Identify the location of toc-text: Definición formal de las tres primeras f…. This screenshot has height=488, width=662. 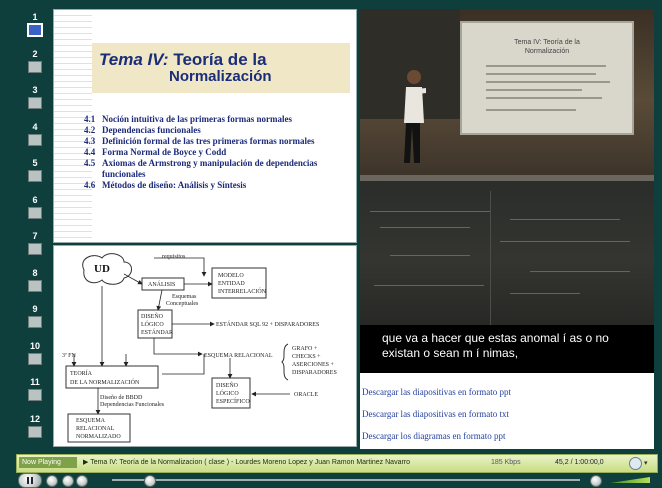
(208, 141).